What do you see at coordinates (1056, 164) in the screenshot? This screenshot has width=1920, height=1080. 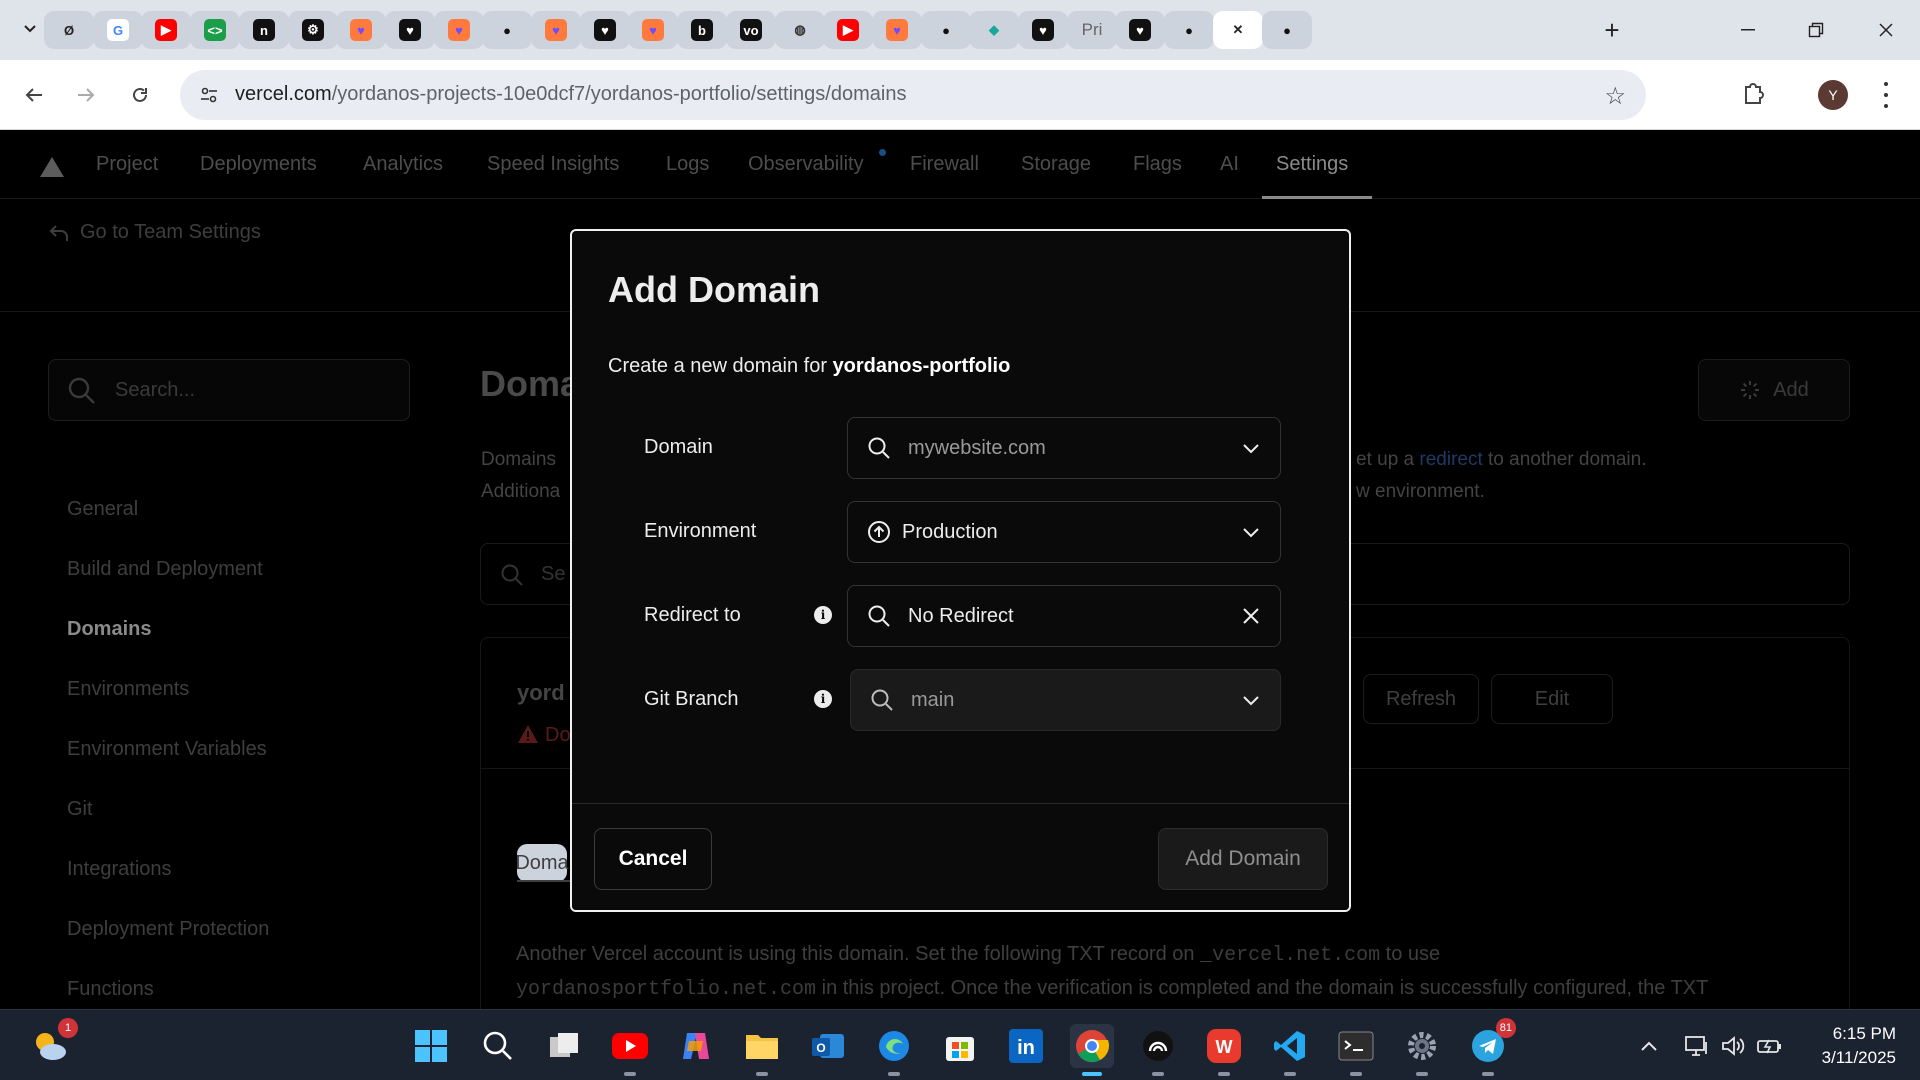 I see `nav-storage: Storage` at bounding box center [1056, 164].